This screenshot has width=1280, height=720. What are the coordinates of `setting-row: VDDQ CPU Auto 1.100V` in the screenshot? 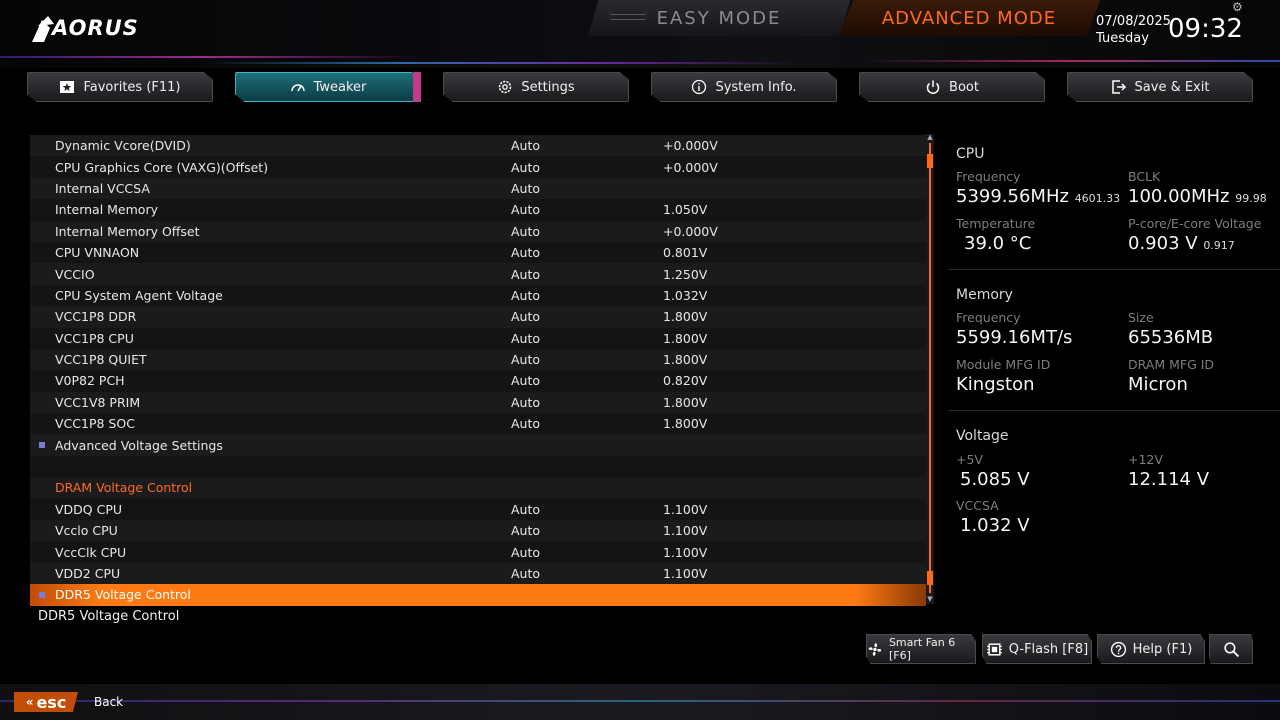 It's located at (478, 509).